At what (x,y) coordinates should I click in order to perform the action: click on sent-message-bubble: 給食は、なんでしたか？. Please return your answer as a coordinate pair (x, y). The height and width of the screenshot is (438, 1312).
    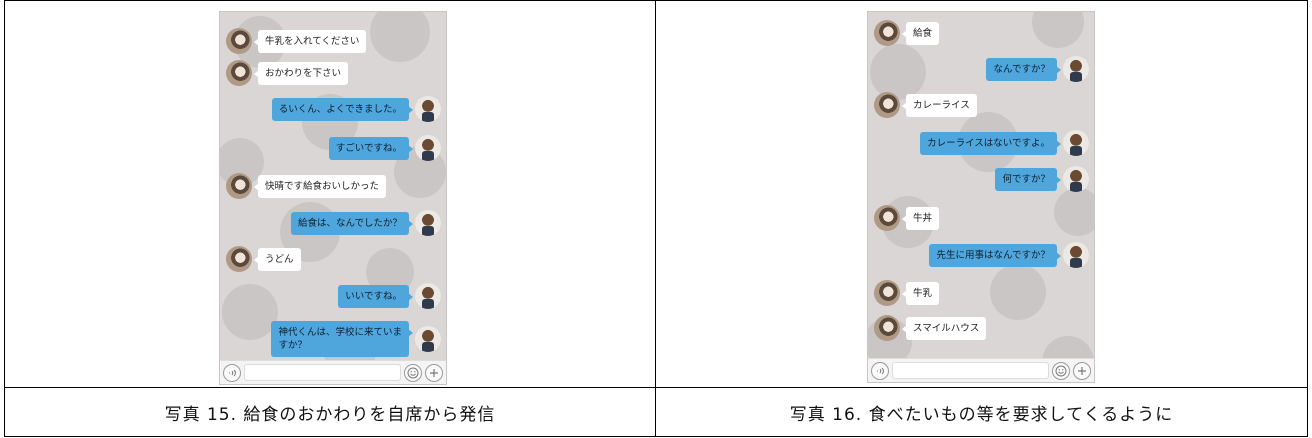
    Looking at the image, I should click on (352, 223).